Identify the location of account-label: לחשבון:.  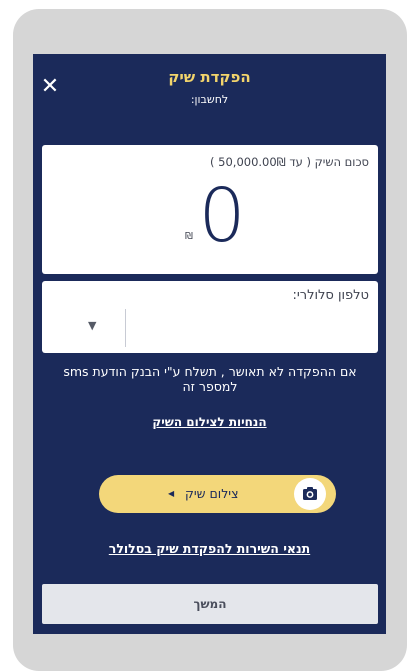
(209, 99).